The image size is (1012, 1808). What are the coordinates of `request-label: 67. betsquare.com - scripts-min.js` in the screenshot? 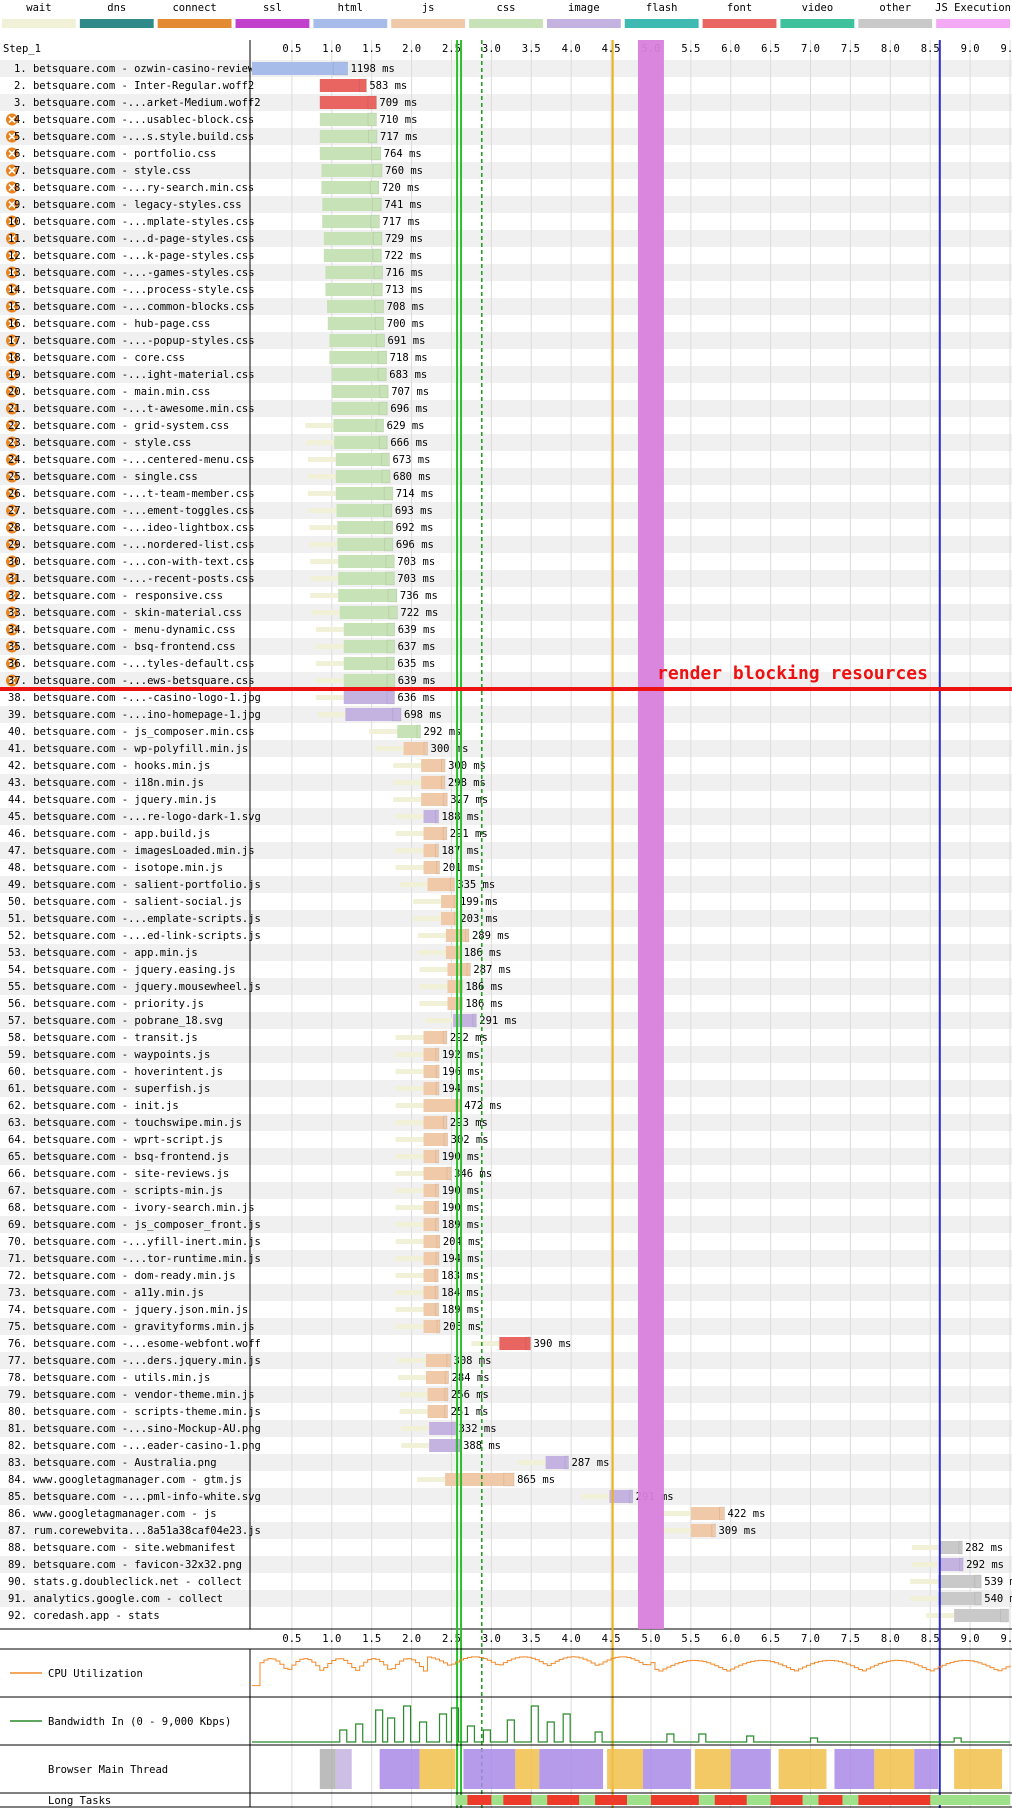 It's located at (115, 1191).